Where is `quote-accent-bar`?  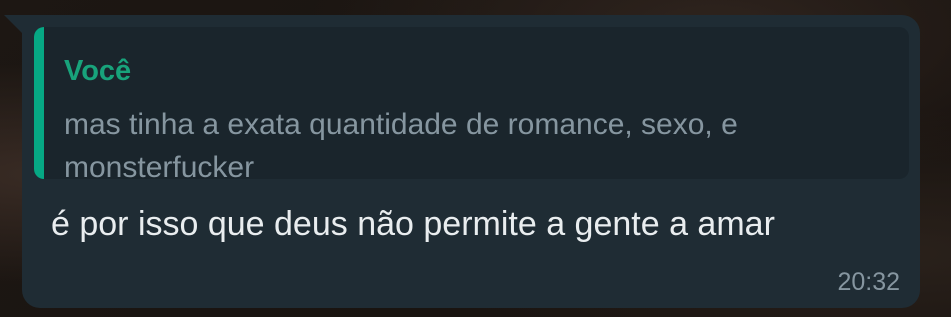 quote-accent-bar is located at coordinates (39, 103).